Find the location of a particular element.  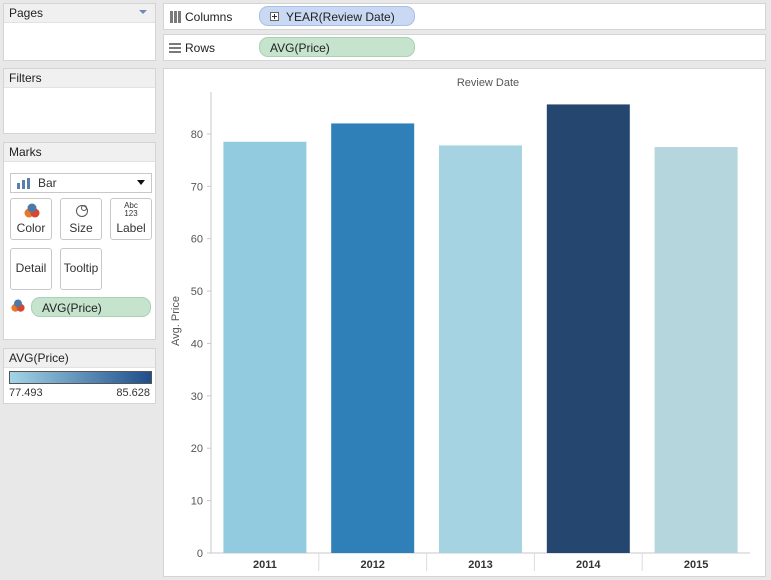

filters-title: Filters is located at coordinates (79, 78).